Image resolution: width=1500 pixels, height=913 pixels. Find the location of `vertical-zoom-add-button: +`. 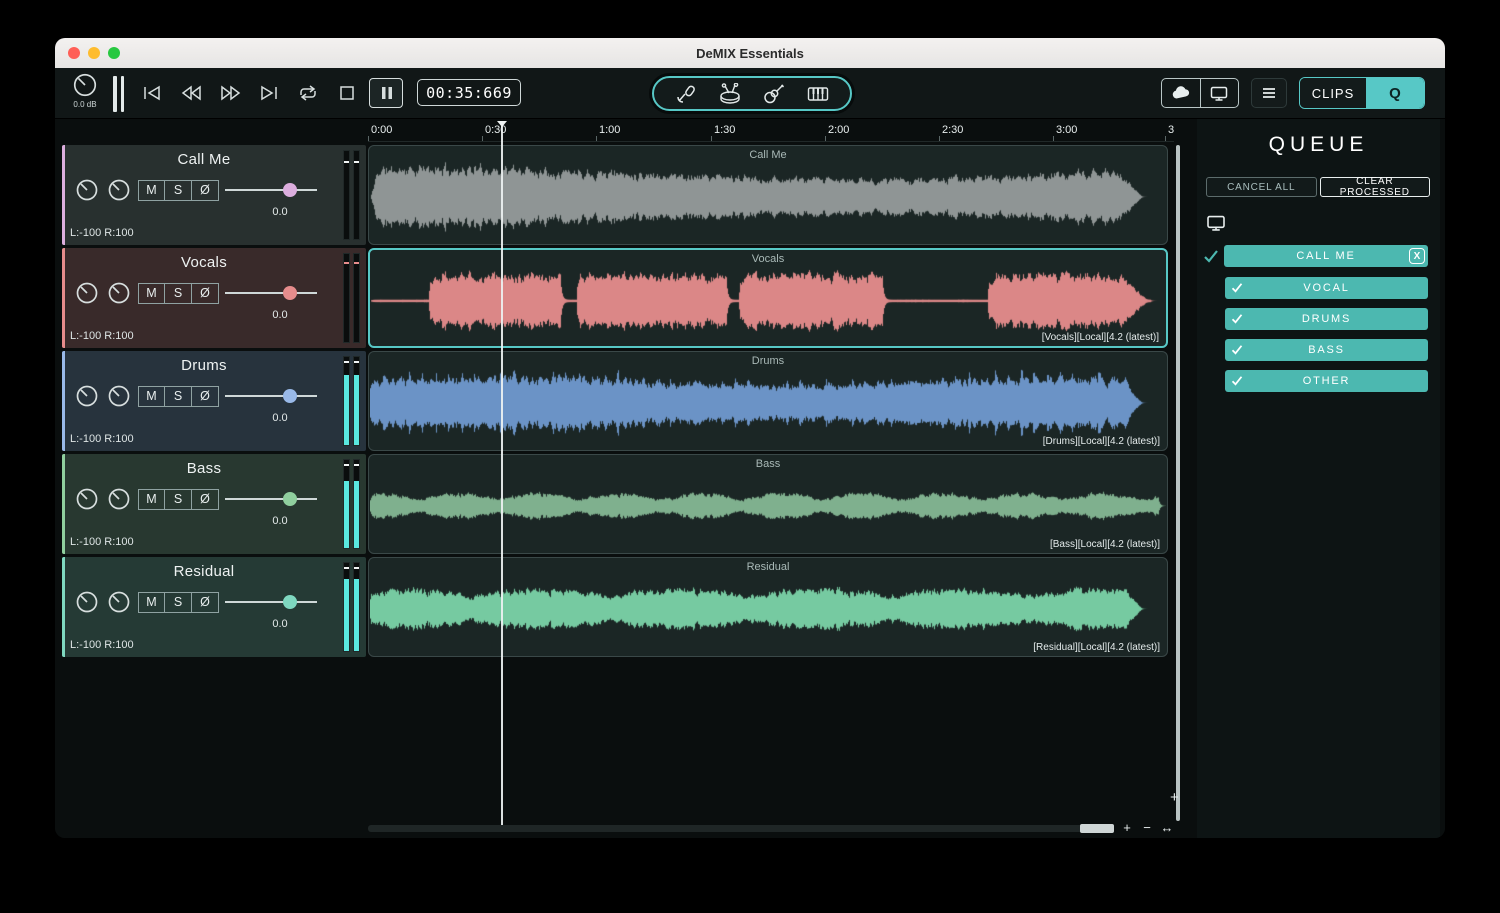

vertical-zoom-add-button: + is located at coordinates (1174, 797).